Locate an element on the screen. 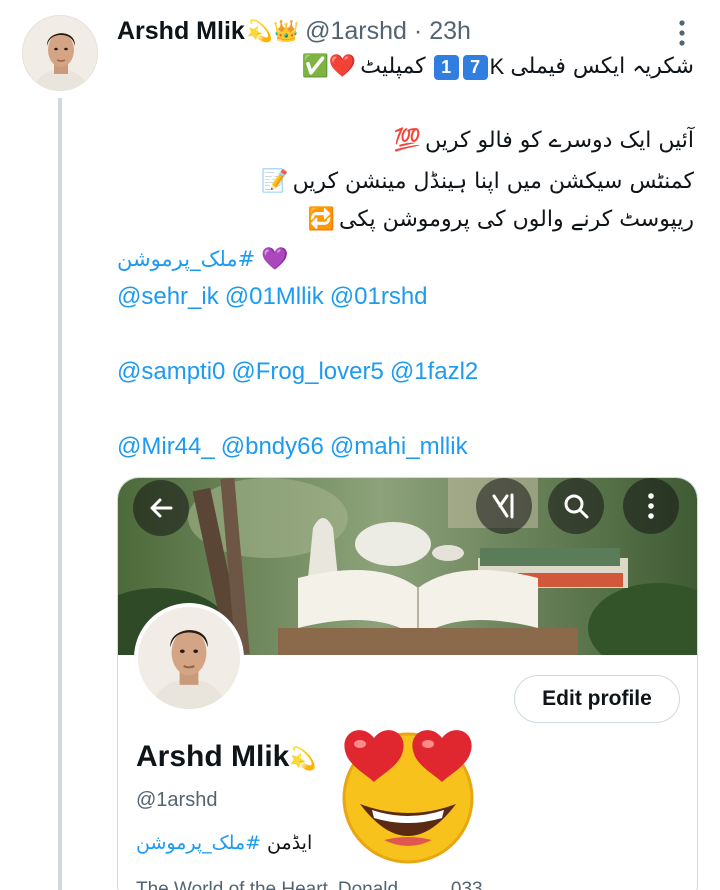  digit-box-1: 1 is located at coordinates (446, 67).